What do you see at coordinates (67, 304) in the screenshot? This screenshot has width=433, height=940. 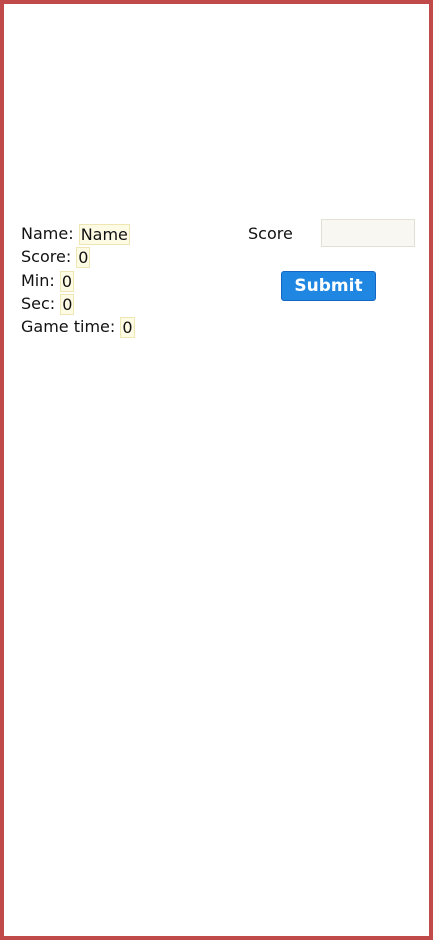 I see `sec-value: 0` at bounding box center [67, 304].